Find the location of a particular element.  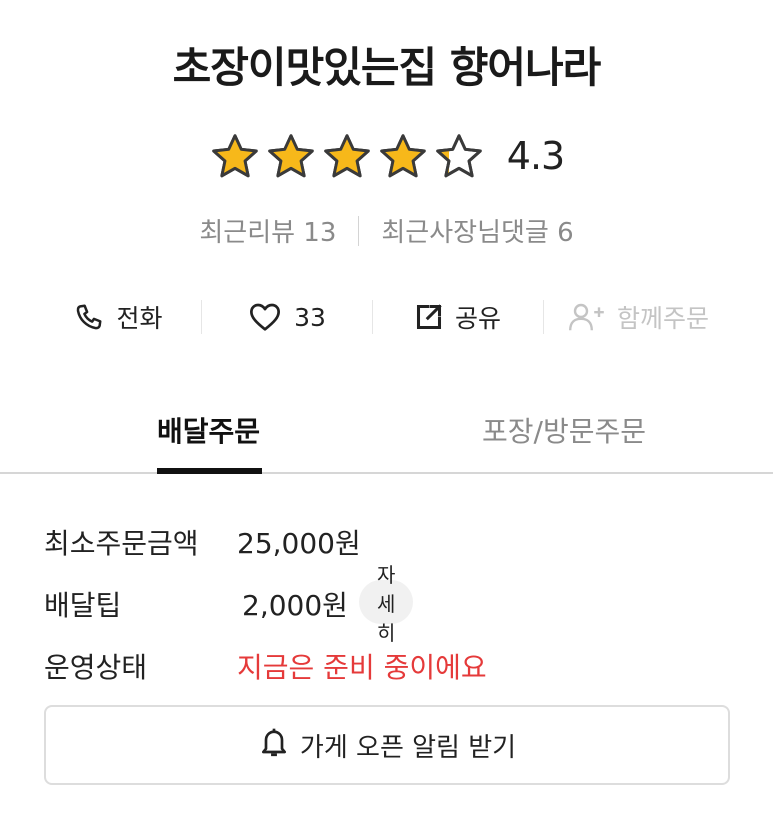

add-person-icon is located at coordinates (586, 317).